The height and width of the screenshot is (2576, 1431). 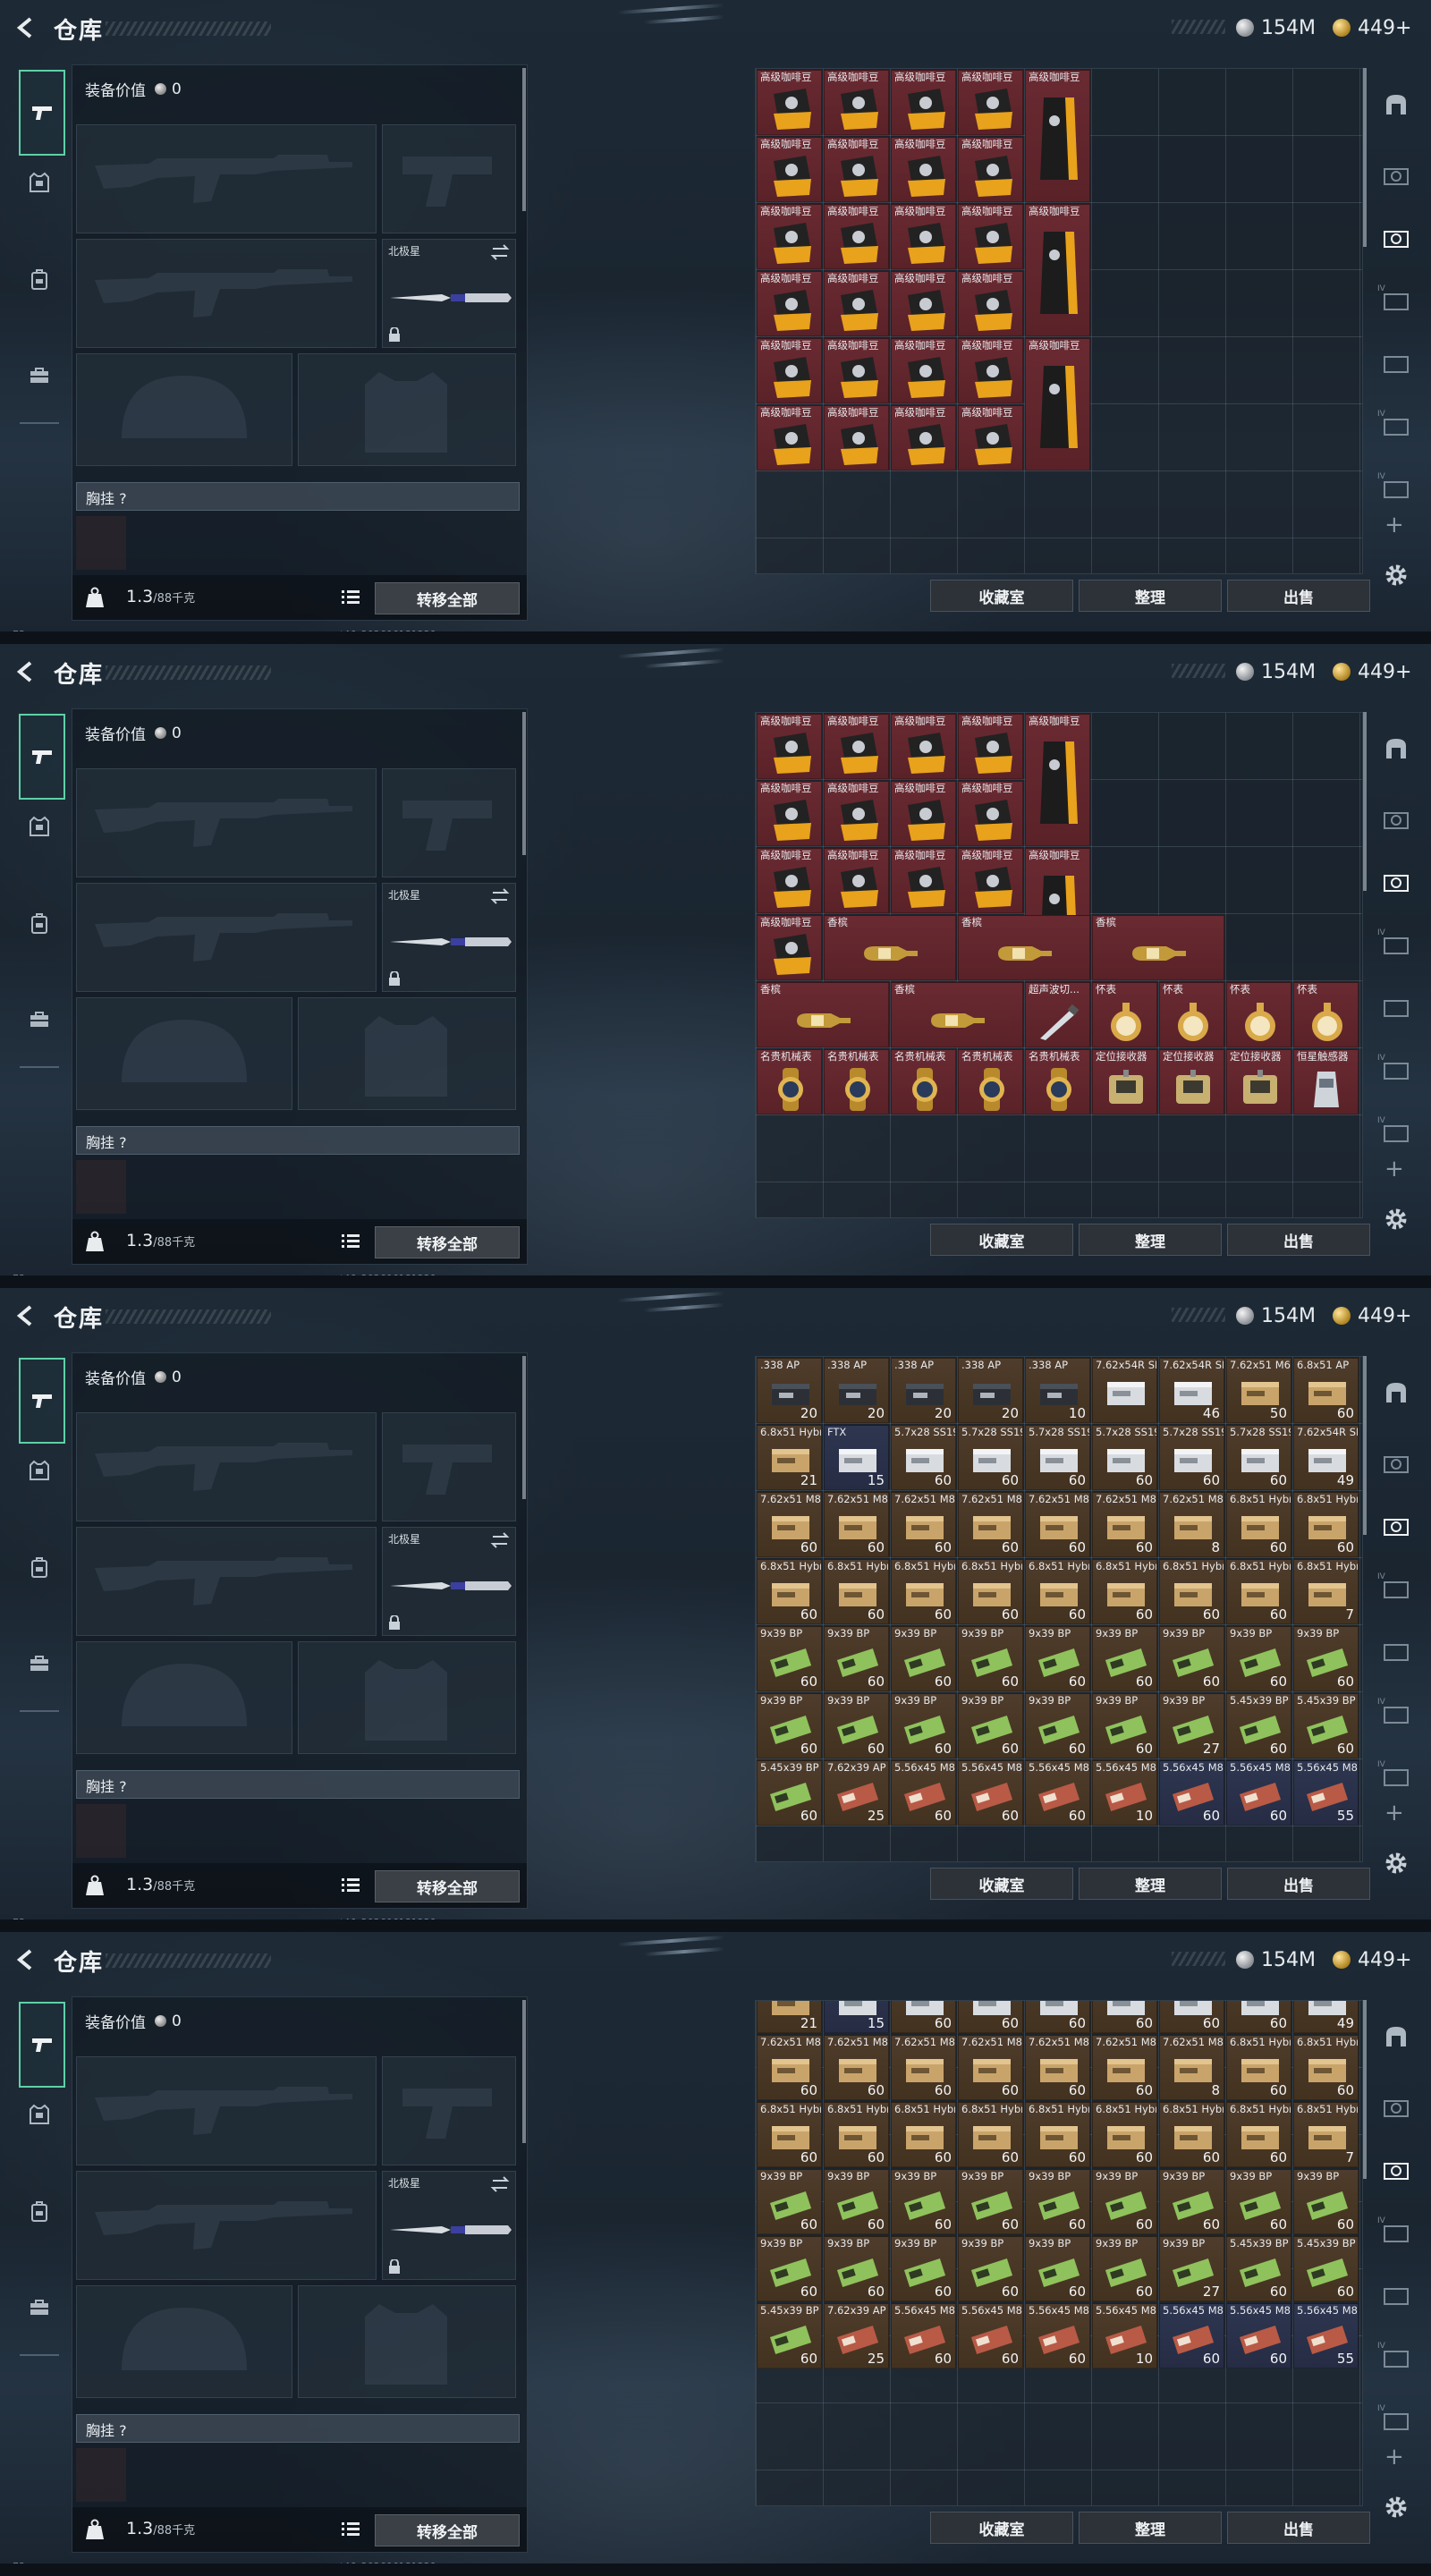 I want to click on transfer-all-button: 转移全部, so click(x=448, y=598).